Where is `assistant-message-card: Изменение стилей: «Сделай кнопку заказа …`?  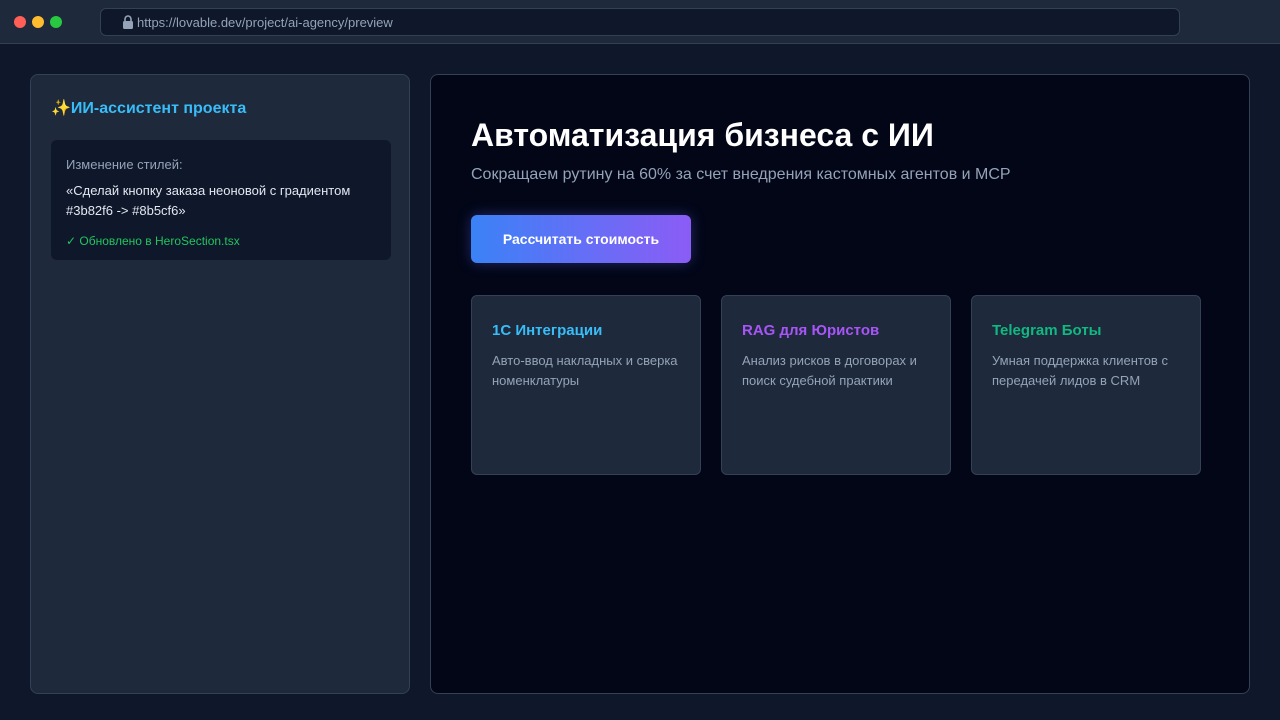 assistant-message-card: Изменение стилей: «Сделай кнопку заказа … is located at coordinates (221, 200).